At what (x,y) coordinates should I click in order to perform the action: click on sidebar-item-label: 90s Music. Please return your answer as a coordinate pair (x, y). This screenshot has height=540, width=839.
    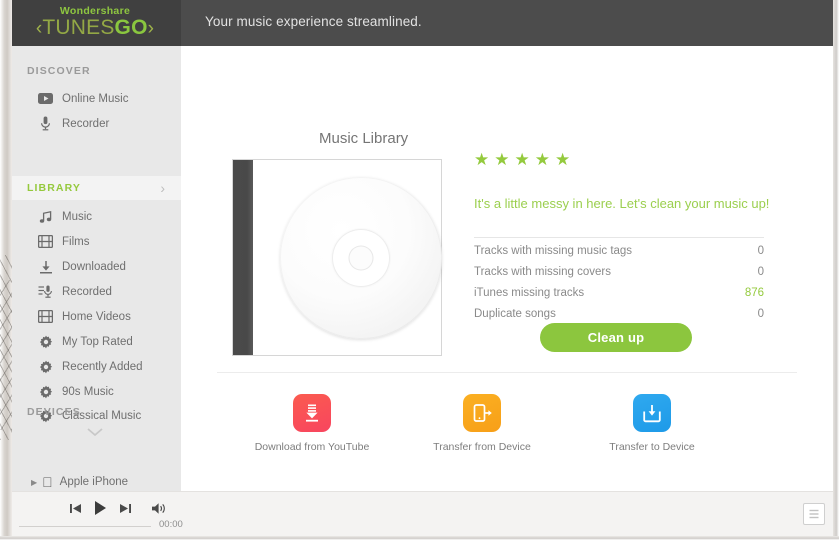
    Looking at the image, I should click on (88, 391).